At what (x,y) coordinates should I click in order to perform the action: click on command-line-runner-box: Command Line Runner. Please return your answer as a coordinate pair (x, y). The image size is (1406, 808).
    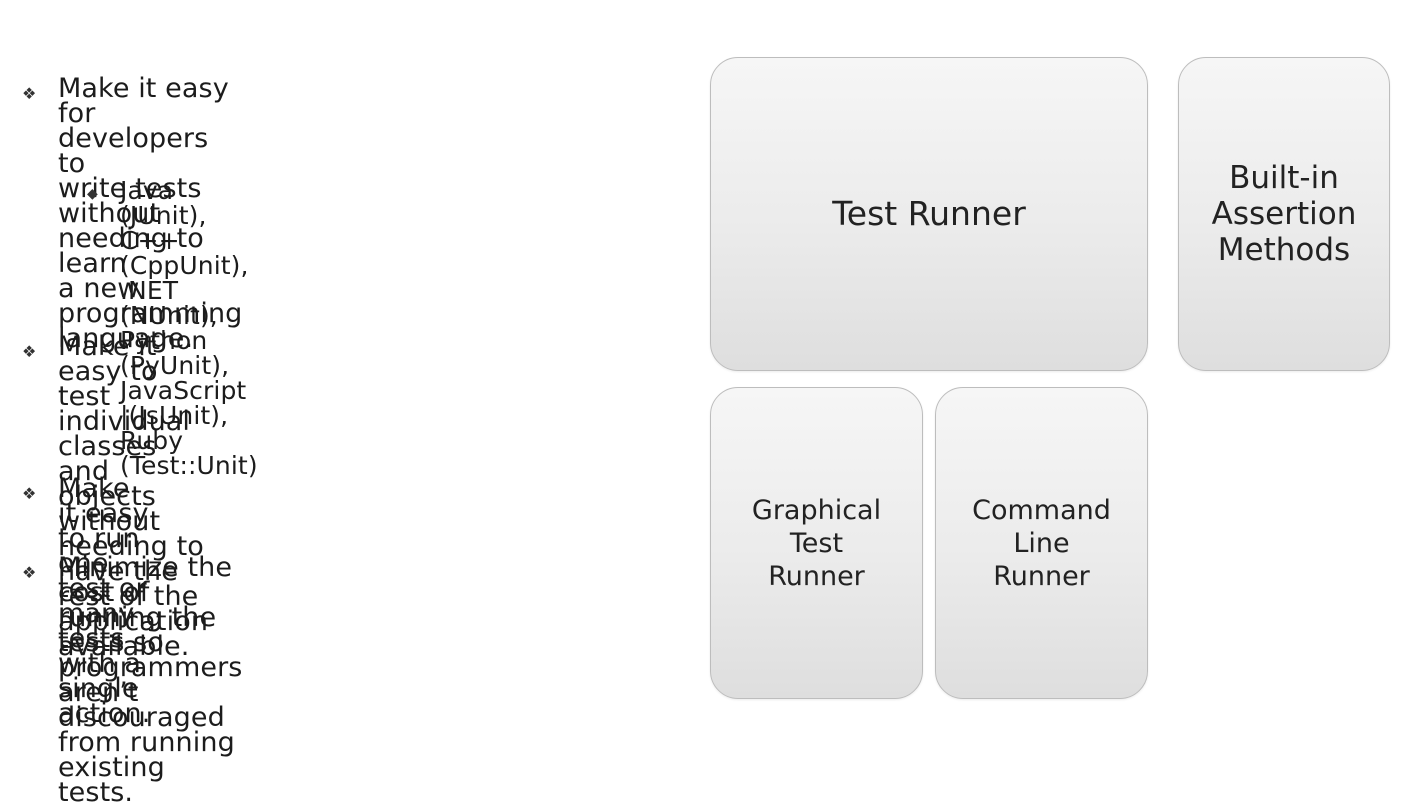
    Looking at the image, I should click on (1041, 543).